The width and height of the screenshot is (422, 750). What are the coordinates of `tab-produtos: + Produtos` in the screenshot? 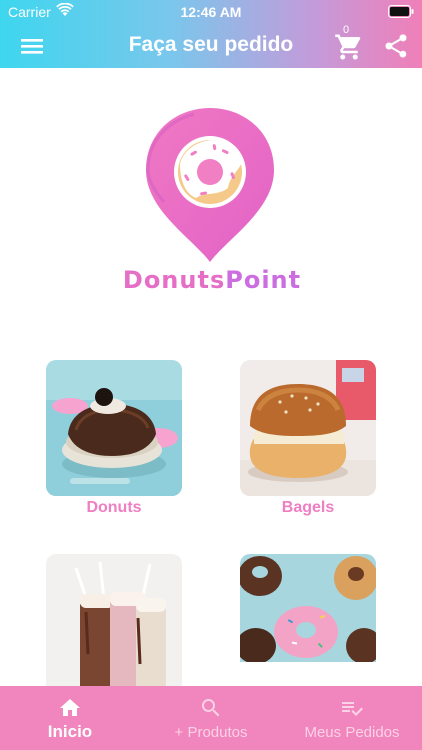 It's located at (211, 718).